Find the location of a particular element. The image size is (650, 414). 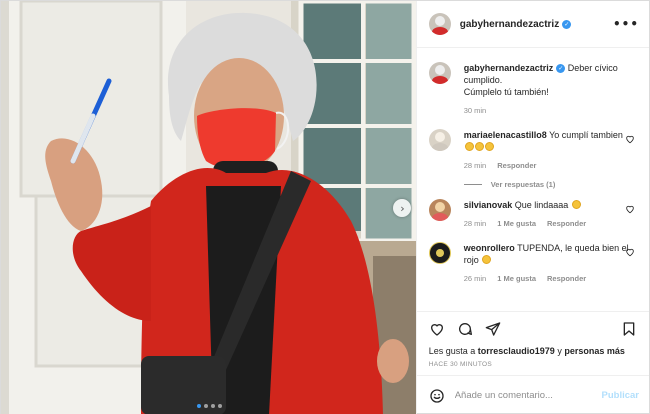

likes-user-link: torresclaudio1979 is located at coordinates (516, 351).